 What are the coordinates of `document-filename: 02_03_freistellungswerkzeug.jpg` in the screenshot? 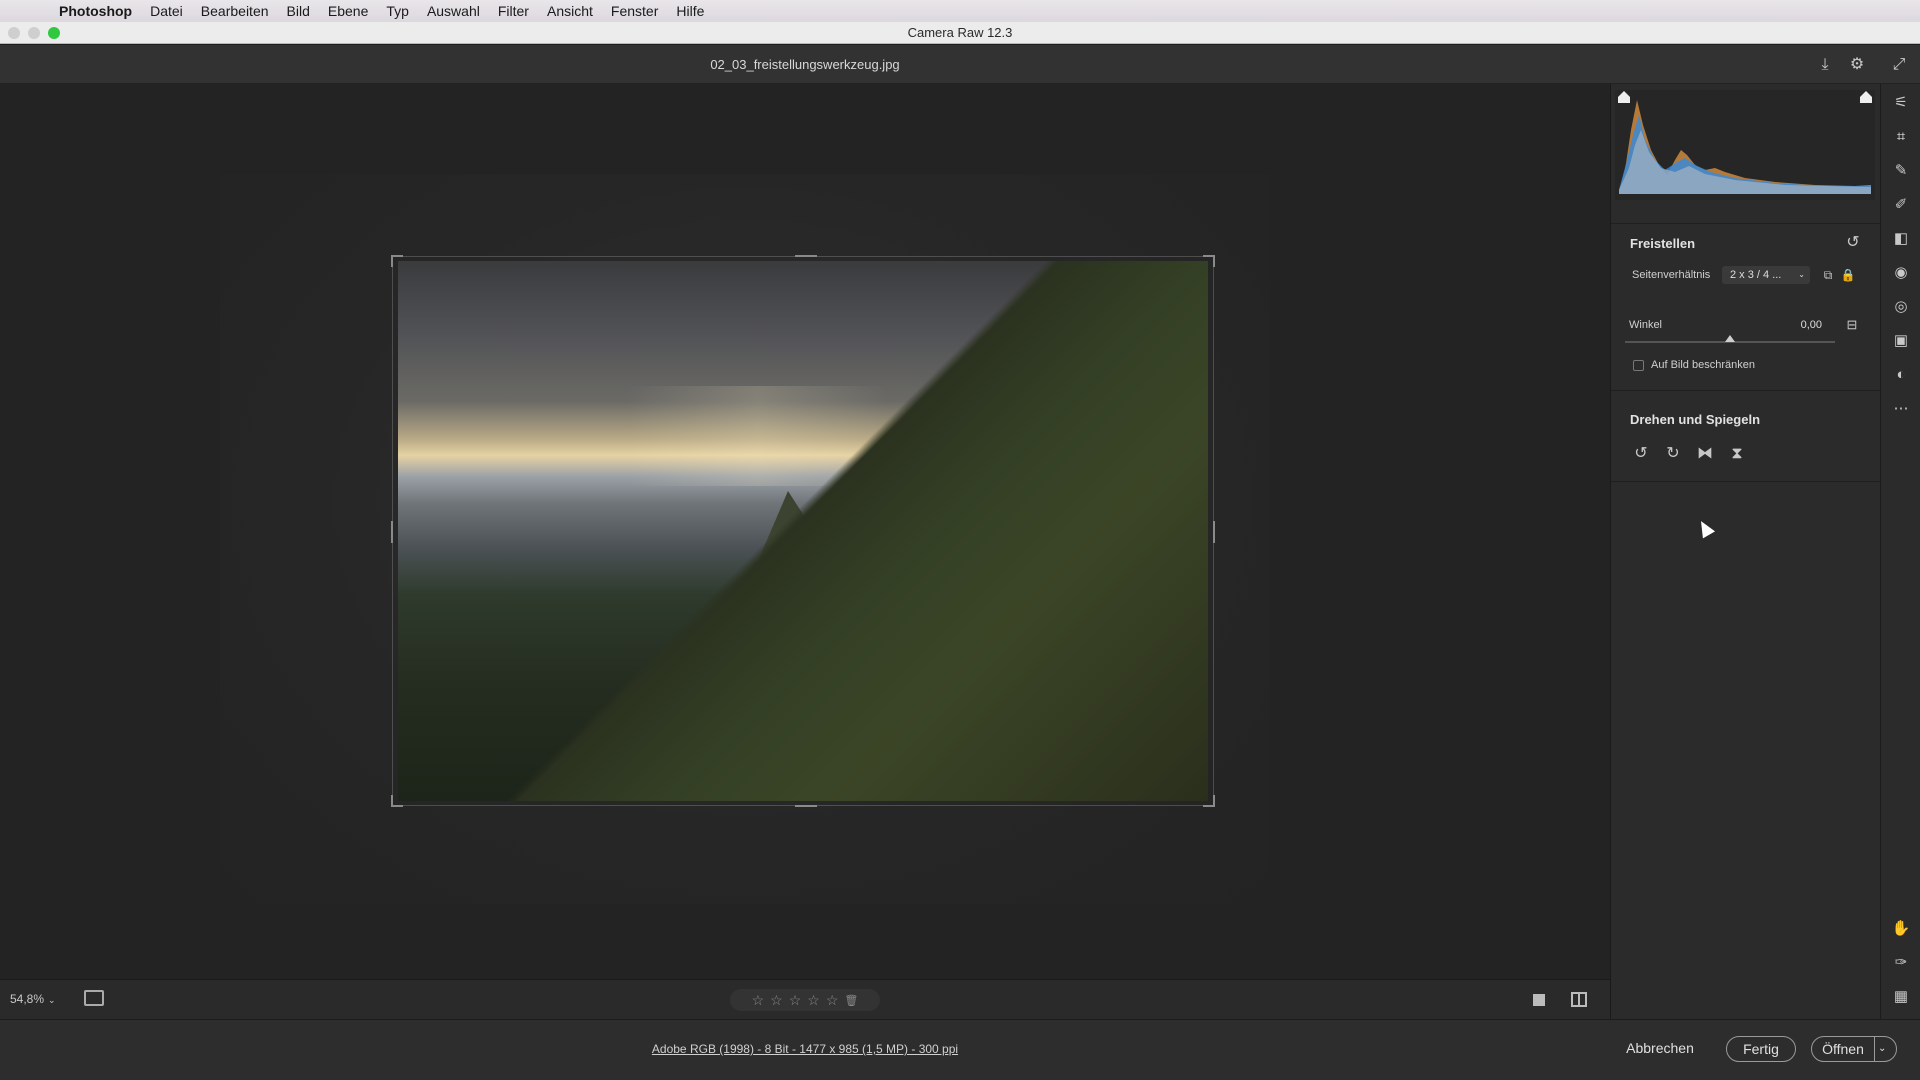 It's located at (805, 64).